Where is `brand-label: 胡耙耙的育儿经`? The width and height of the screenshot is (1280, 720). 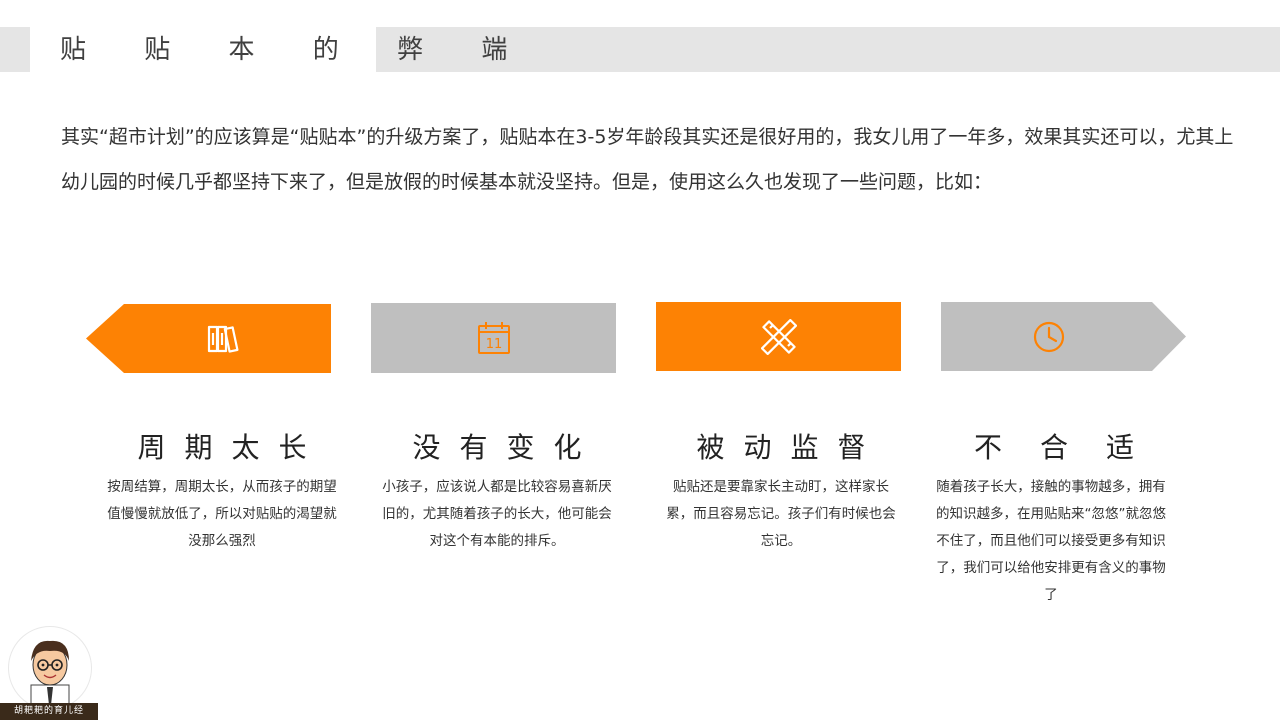 brand-label: 胡耙耙的育儿经 is located at coordinates (49, 711).